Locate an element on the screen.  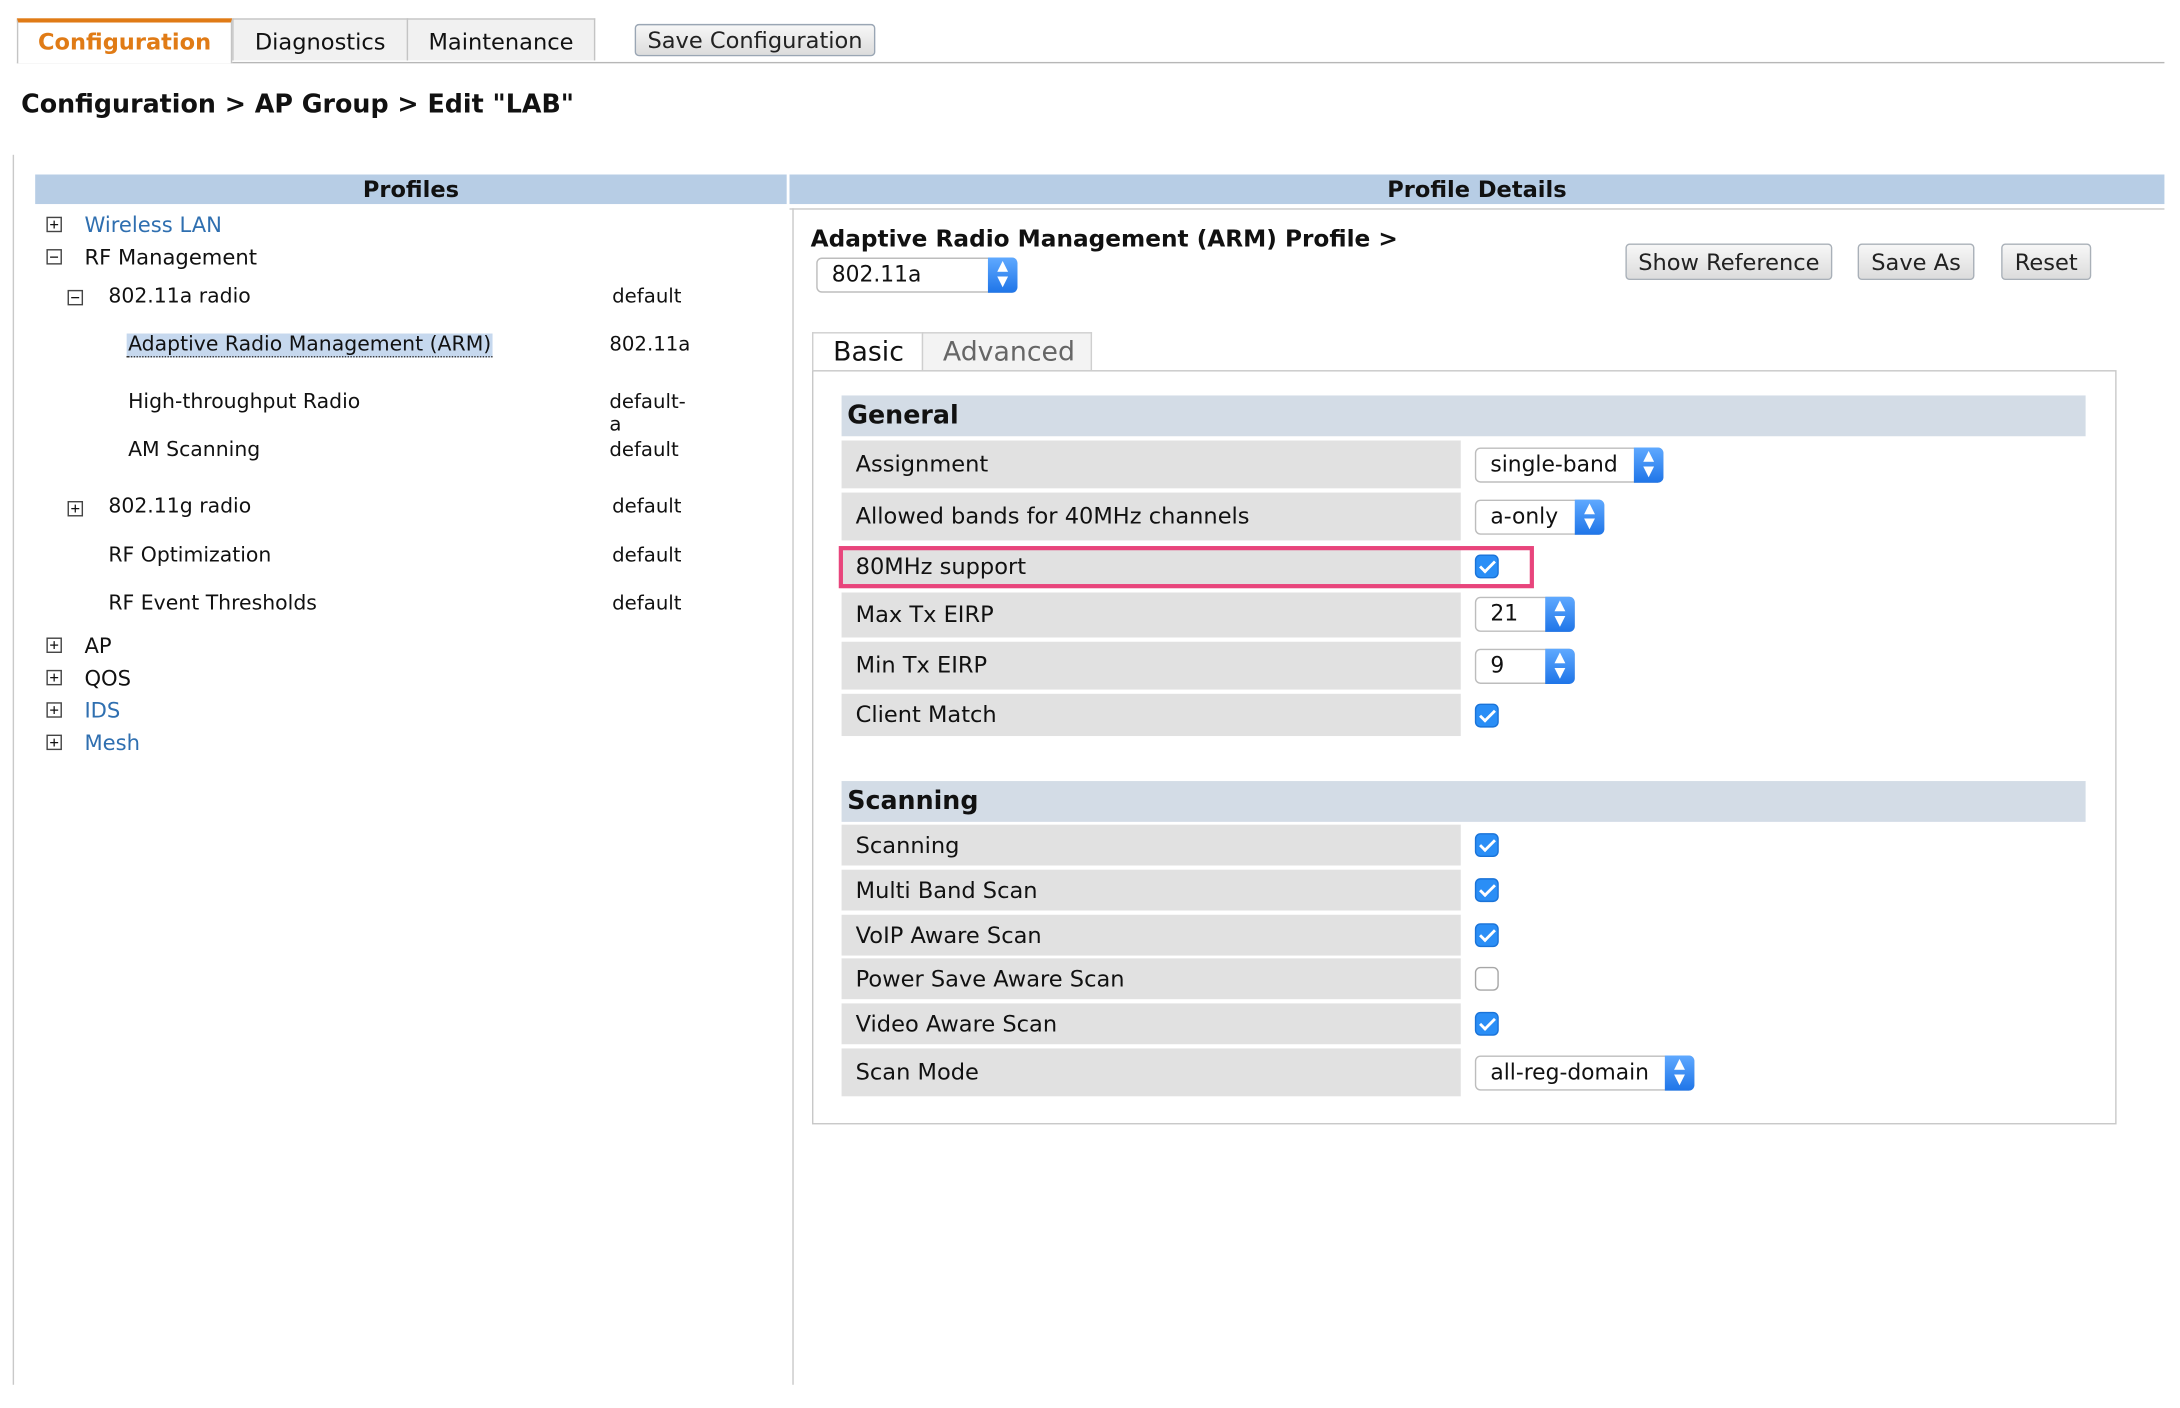
tree-item-wireless-lan: Wireless LAN is located at coordinates (153, 225).